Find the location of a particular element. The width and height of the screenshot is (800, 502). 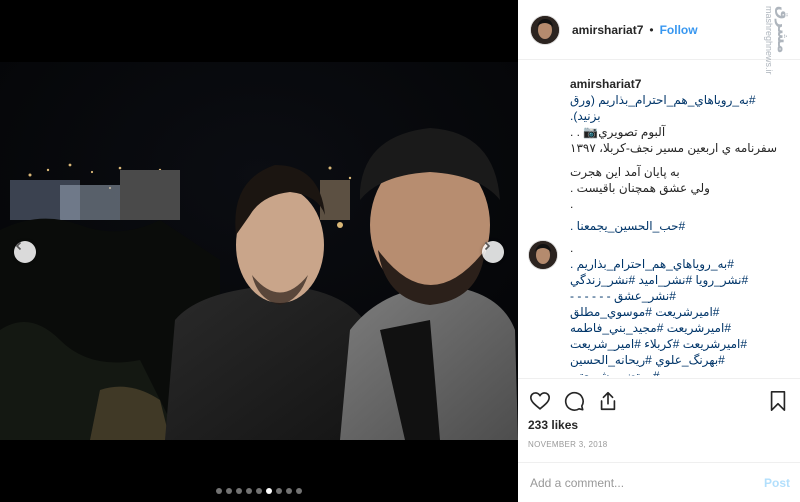

carousel-prev-button is located at coordinates (25, 252).